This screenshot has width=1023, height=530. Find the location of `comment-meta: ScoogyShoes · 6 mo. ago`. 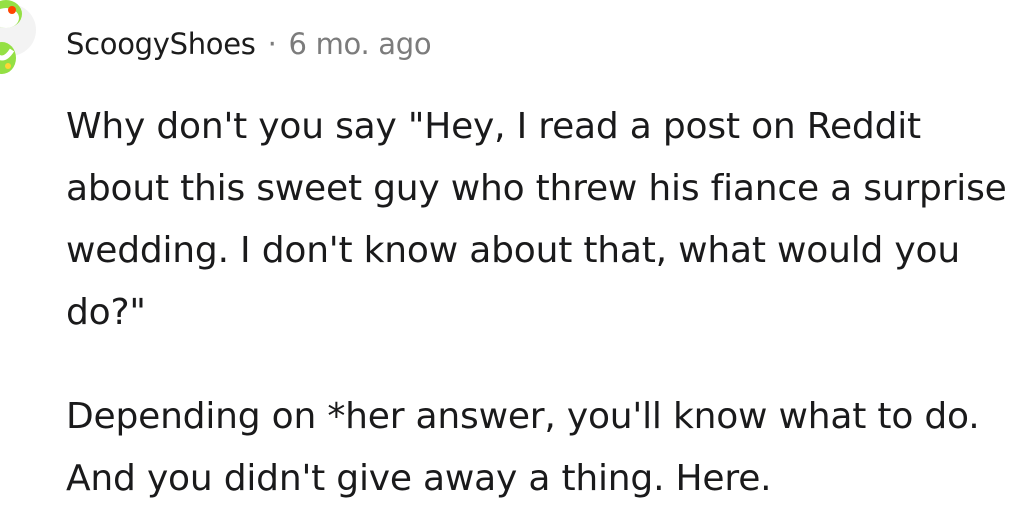

comment-meta: ScoogyShoes · 6 mo. ago is located at coordinates (249, 44).